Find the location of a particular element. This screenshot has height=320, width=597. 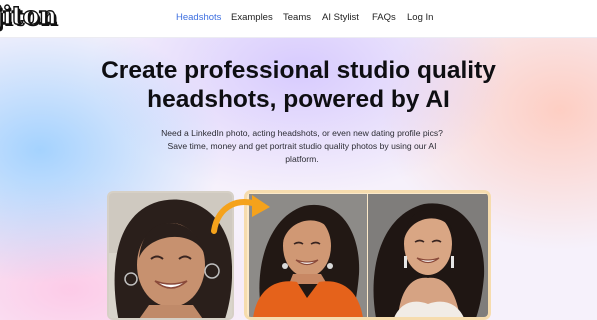

nav-headshots: Headshots is located at coordinates (198, 17).